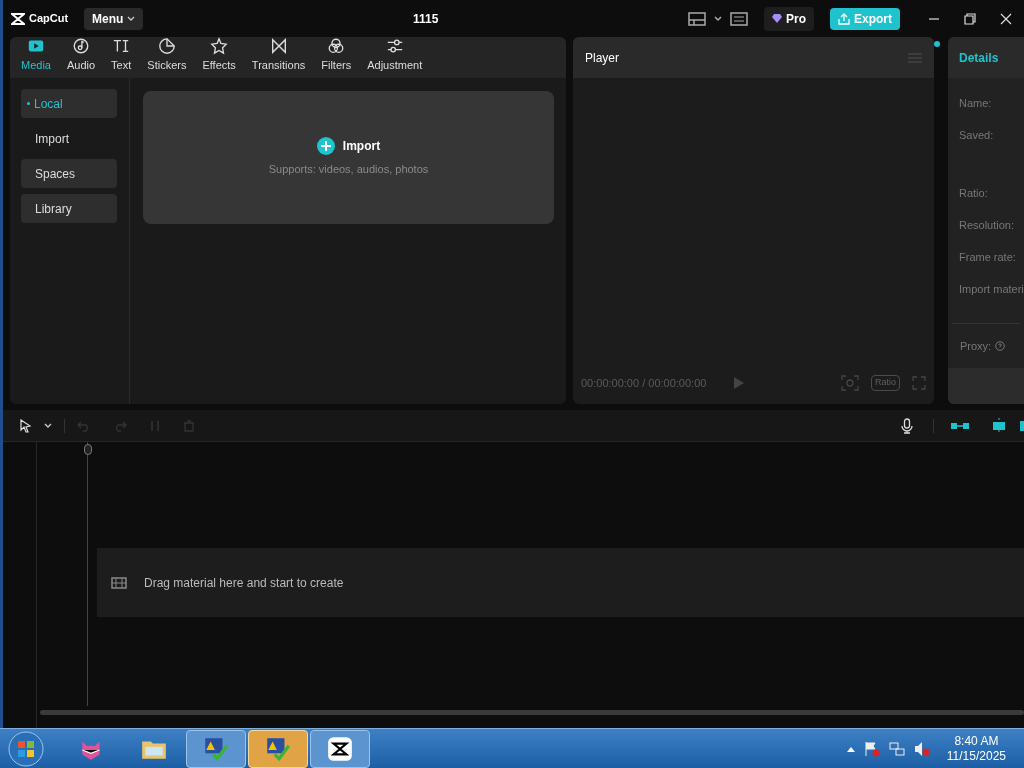 Image resolution: width=1024 pixels, height=768 pixels. Describe the element at coordinates (219, 46) in the screenshot. I see `star-icon` at that location.